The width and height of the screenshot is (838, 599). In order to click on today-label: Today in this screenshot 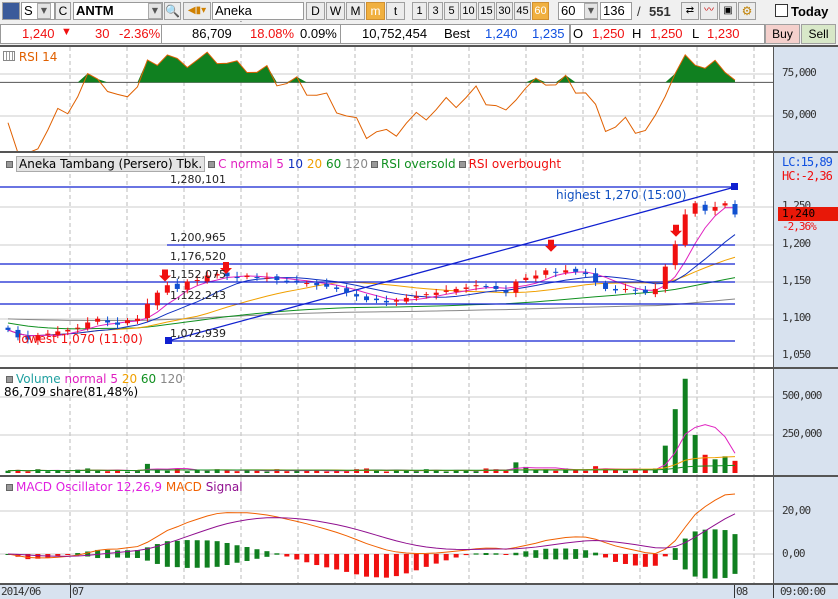, I will do `click(810, 11)`.